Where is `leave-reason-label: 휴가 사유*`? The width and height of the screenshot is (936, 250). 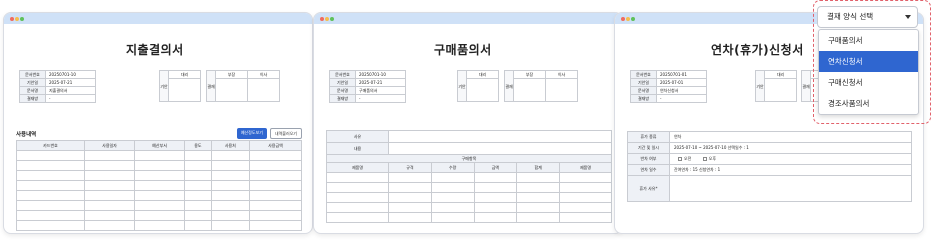
leave-reason-label: 휴가 사유* is located at coordinates (648, 188).